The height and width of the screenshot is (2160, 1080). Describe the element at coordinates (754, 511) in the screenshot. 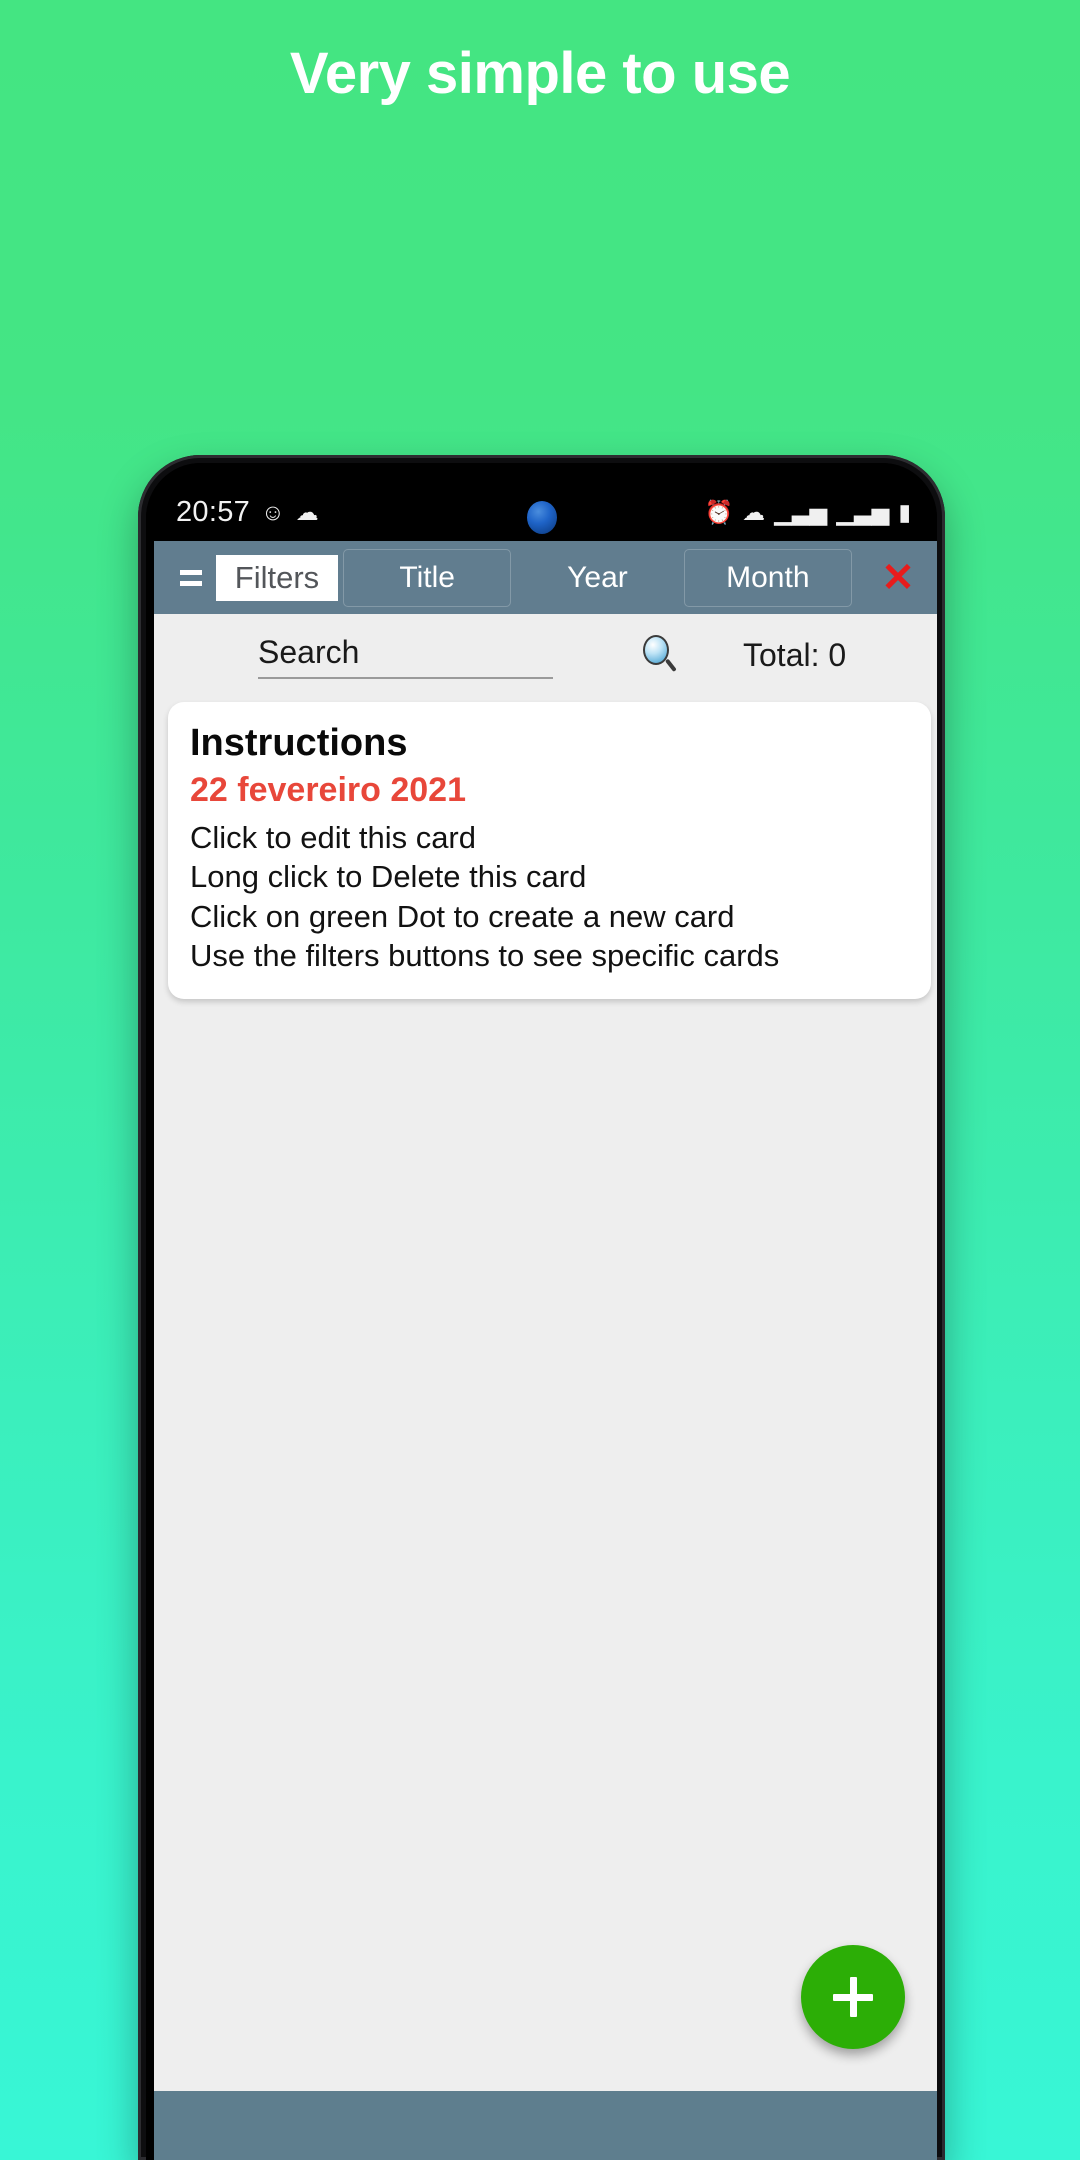

I see `wifi-icon: ☁` at that location.